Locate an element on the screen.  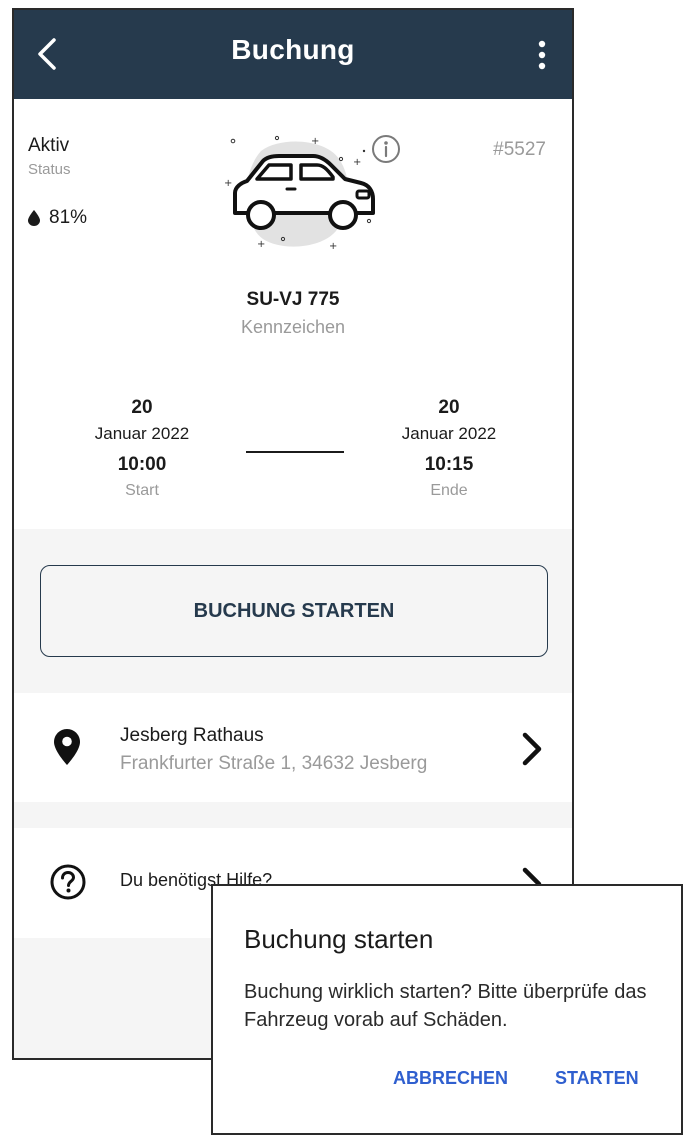
app-header: Buchung is located at coordinates (293, 54).